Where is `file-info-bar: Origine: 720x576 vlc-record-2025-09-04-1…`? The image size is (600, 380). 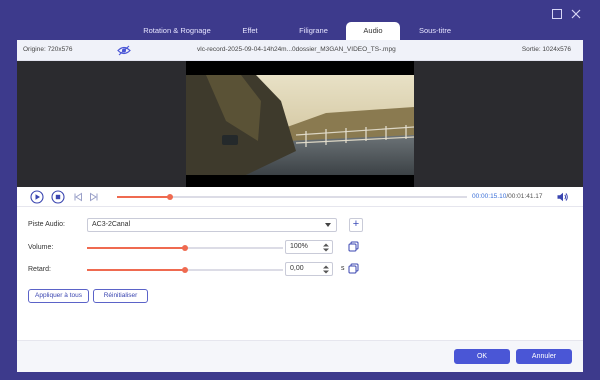
file-info-bar: Origine: 720x576 vlc-record-2025-09-04-1… is located at coordinates (300, 50).